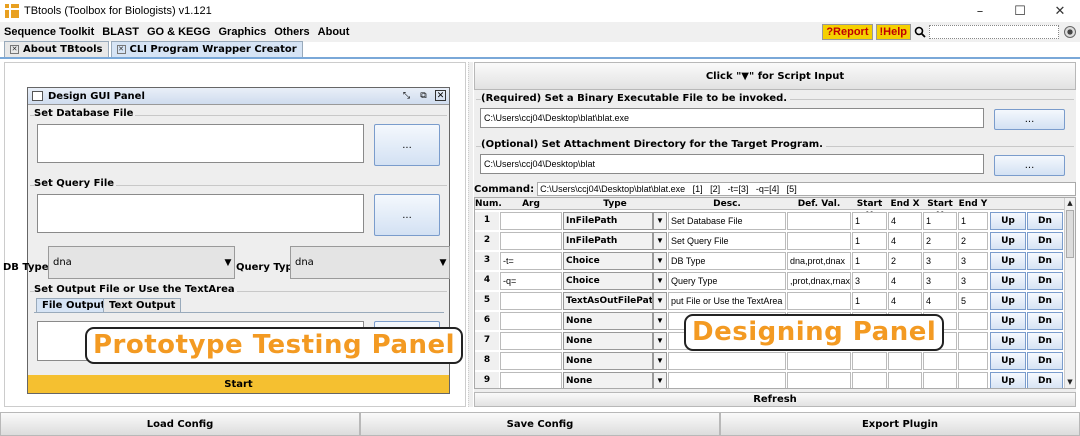 This screenshot has width=1080, height=436. What do you see at coordinates (200, 143) in the screenshot?
I see `database-file-textarea` at bounding box center [200, 143].